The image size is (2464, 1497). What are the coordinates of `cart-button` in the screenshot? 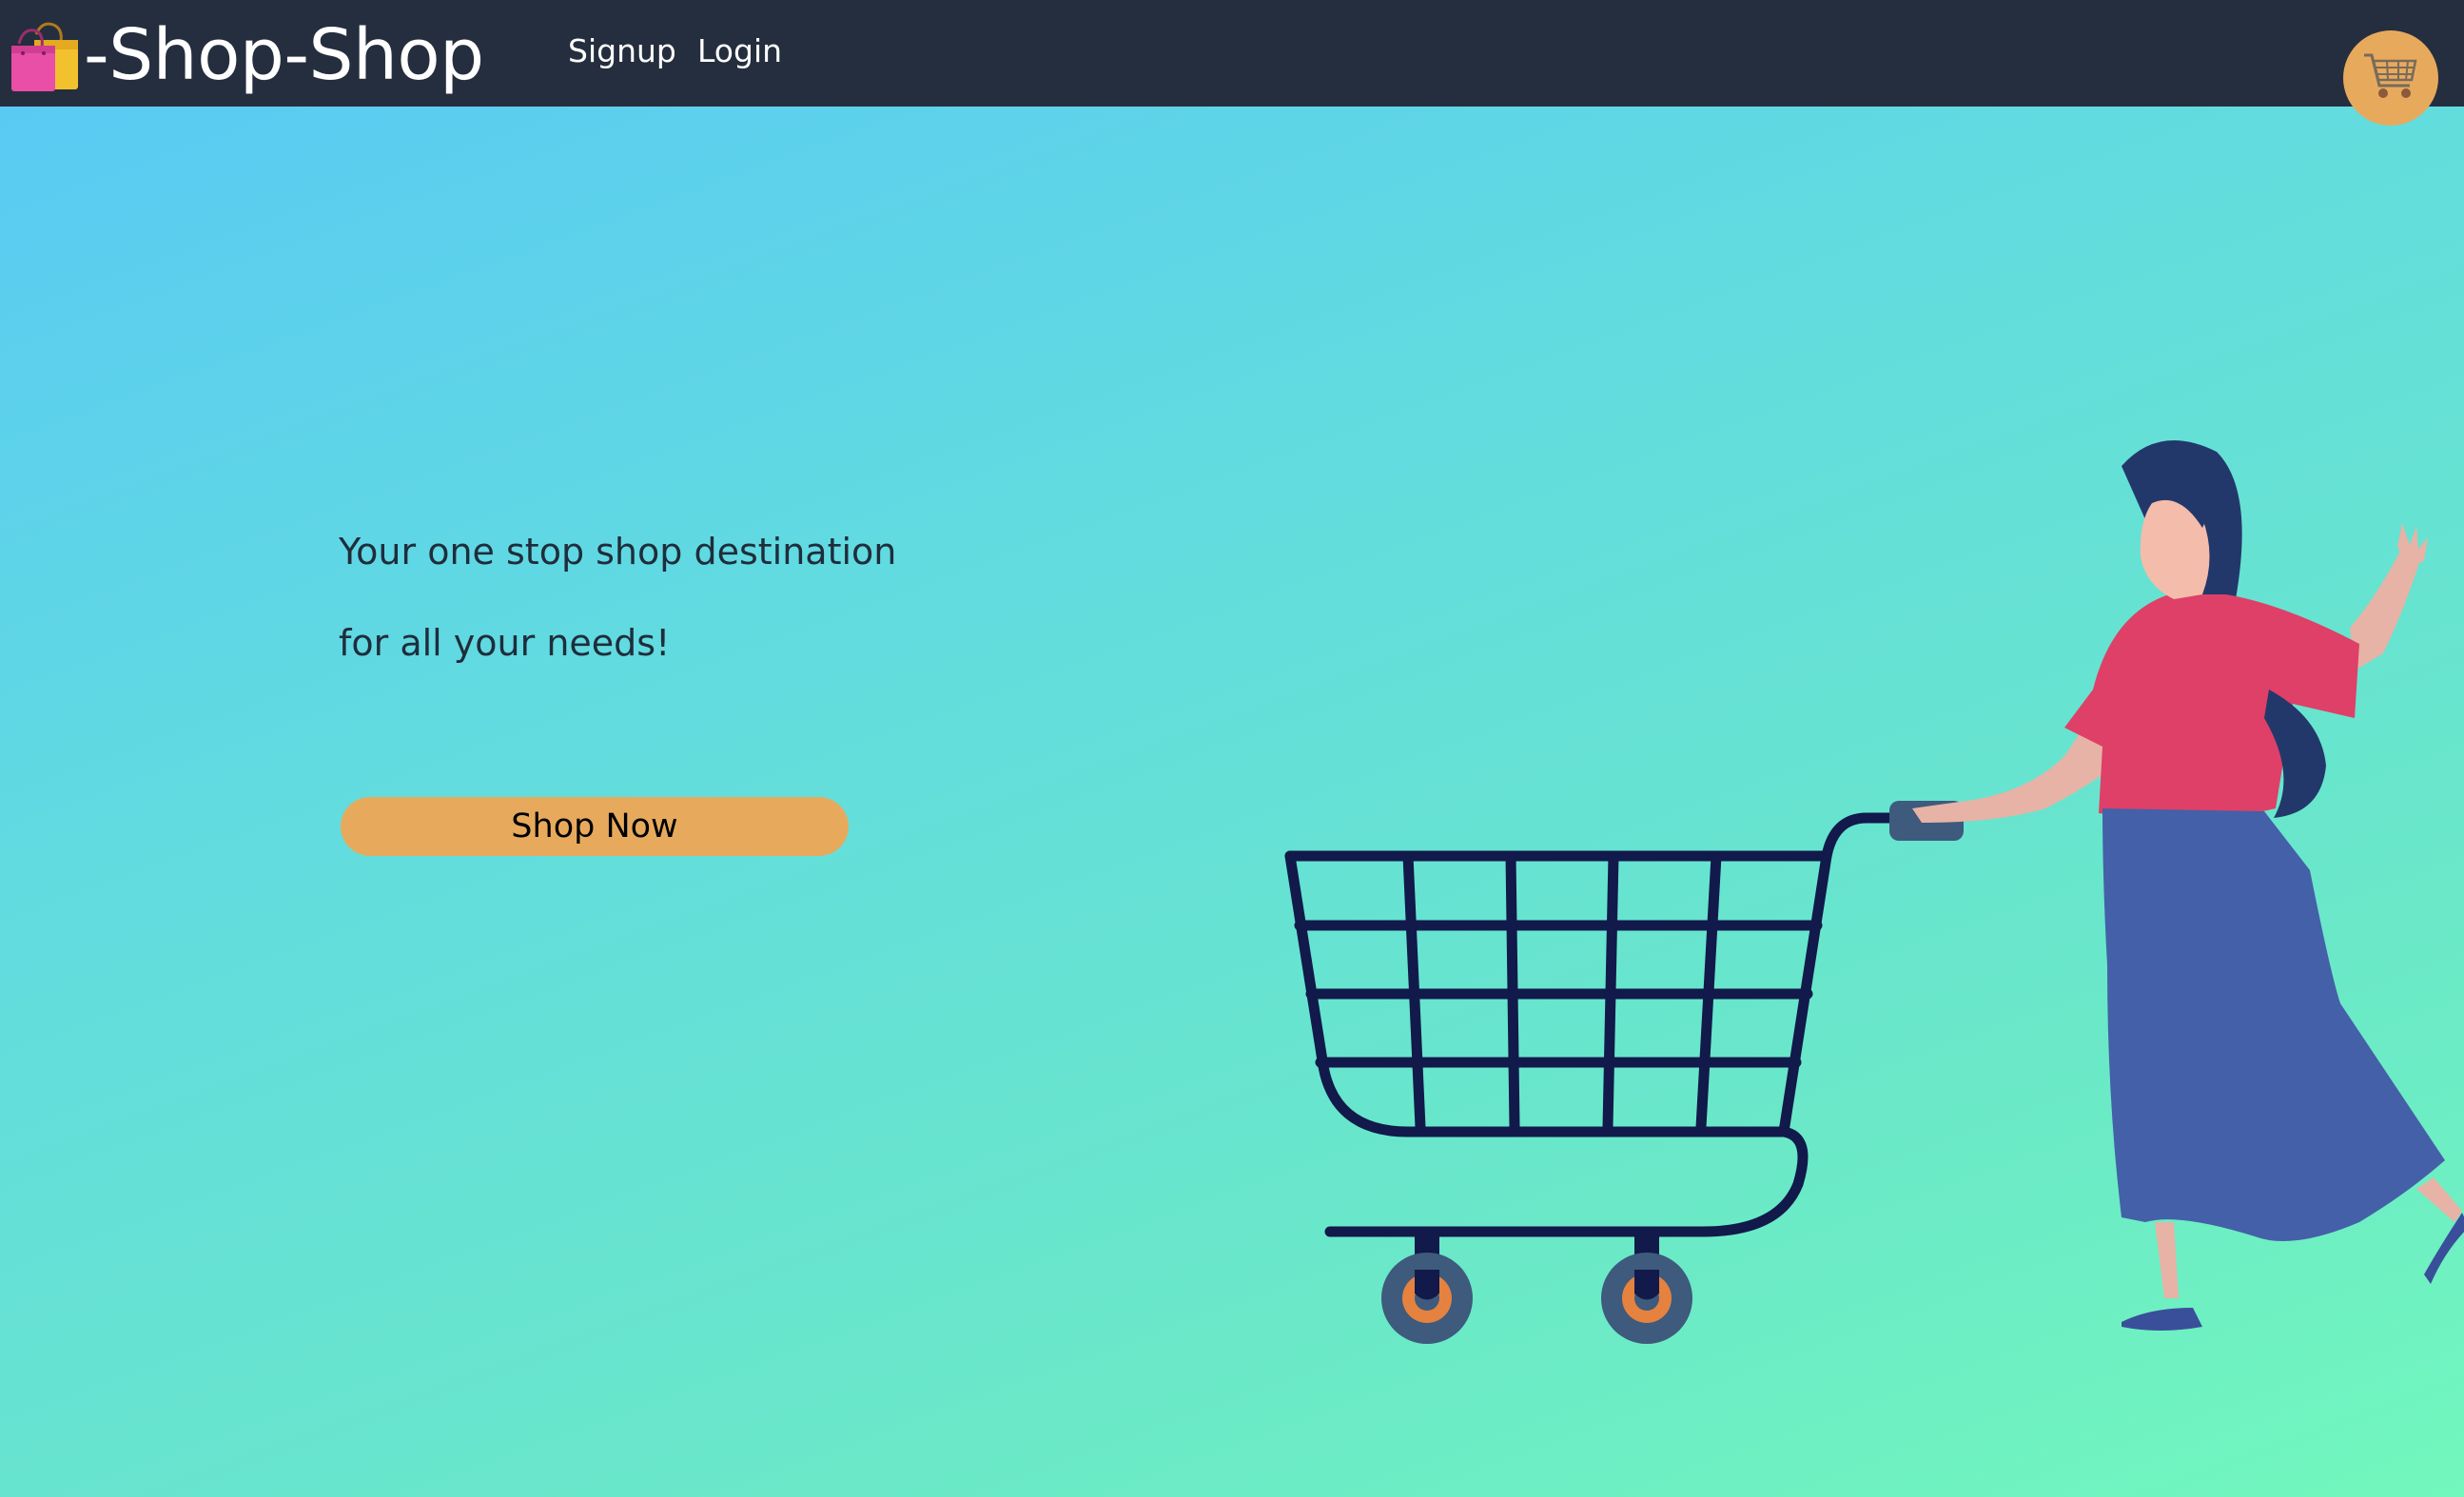 It's located at (2390, 78).